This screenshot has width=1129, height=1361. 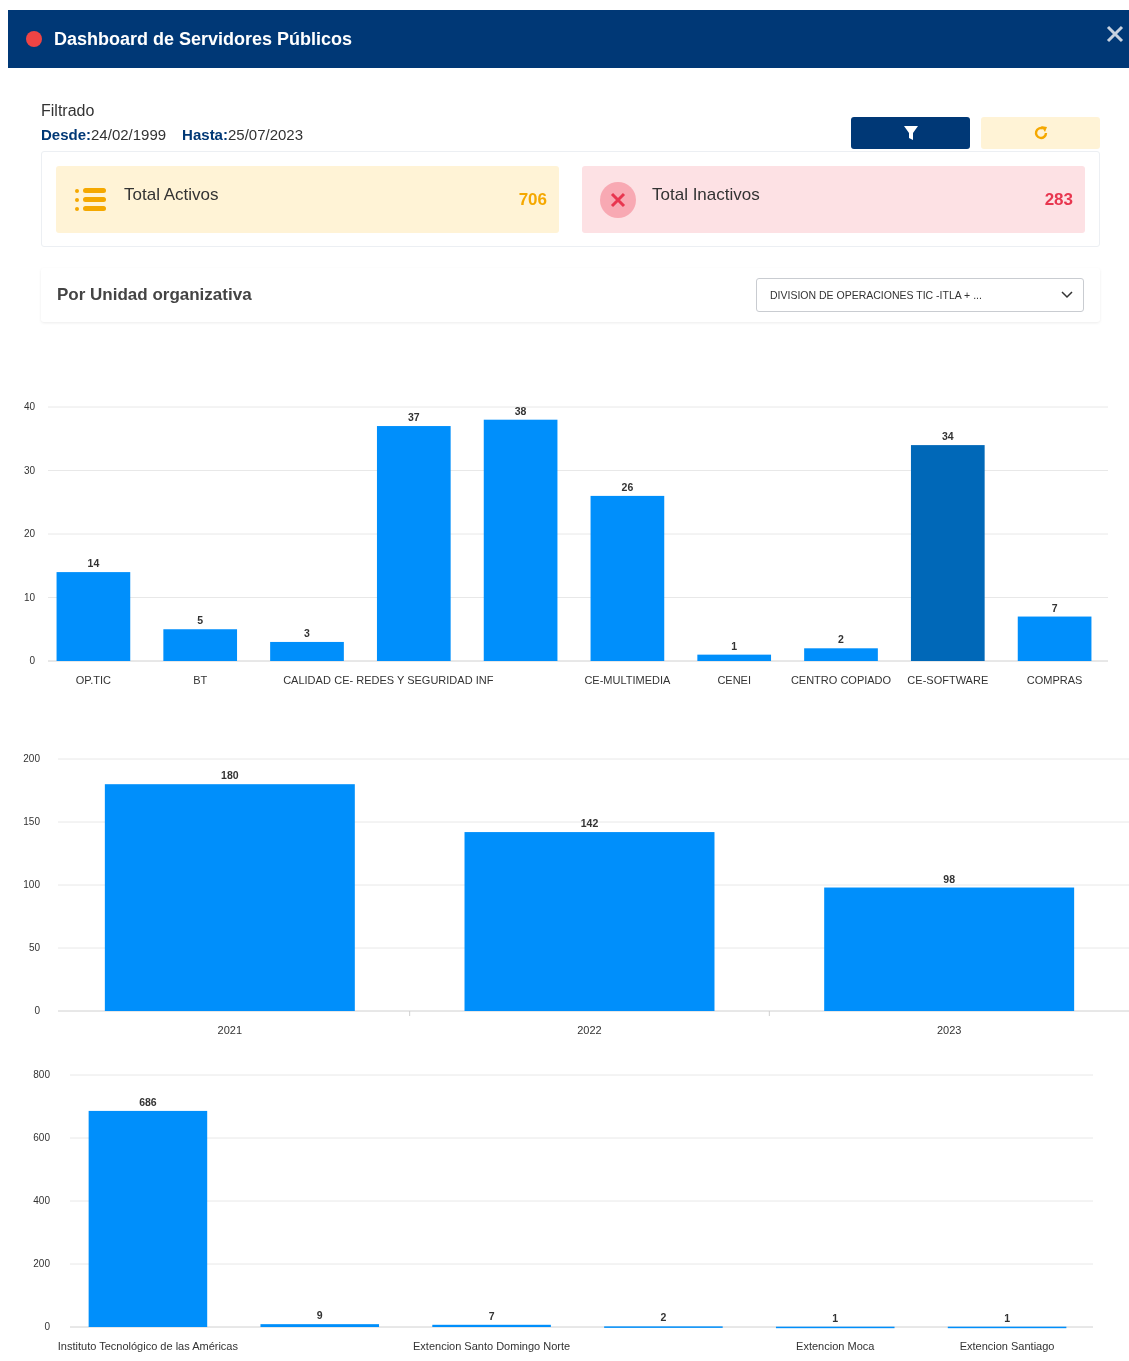 I want to click on data-label: 37, so click(x=413, y=417).